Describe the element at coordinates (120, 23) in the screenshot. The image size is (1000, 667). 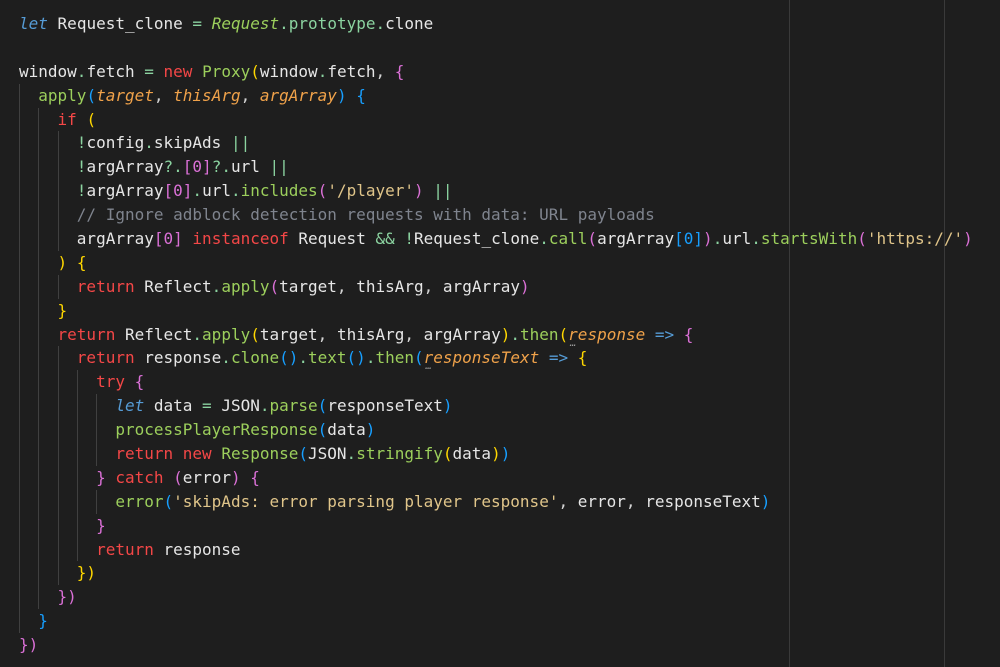
I see `code-token: Request_clone` at that location.